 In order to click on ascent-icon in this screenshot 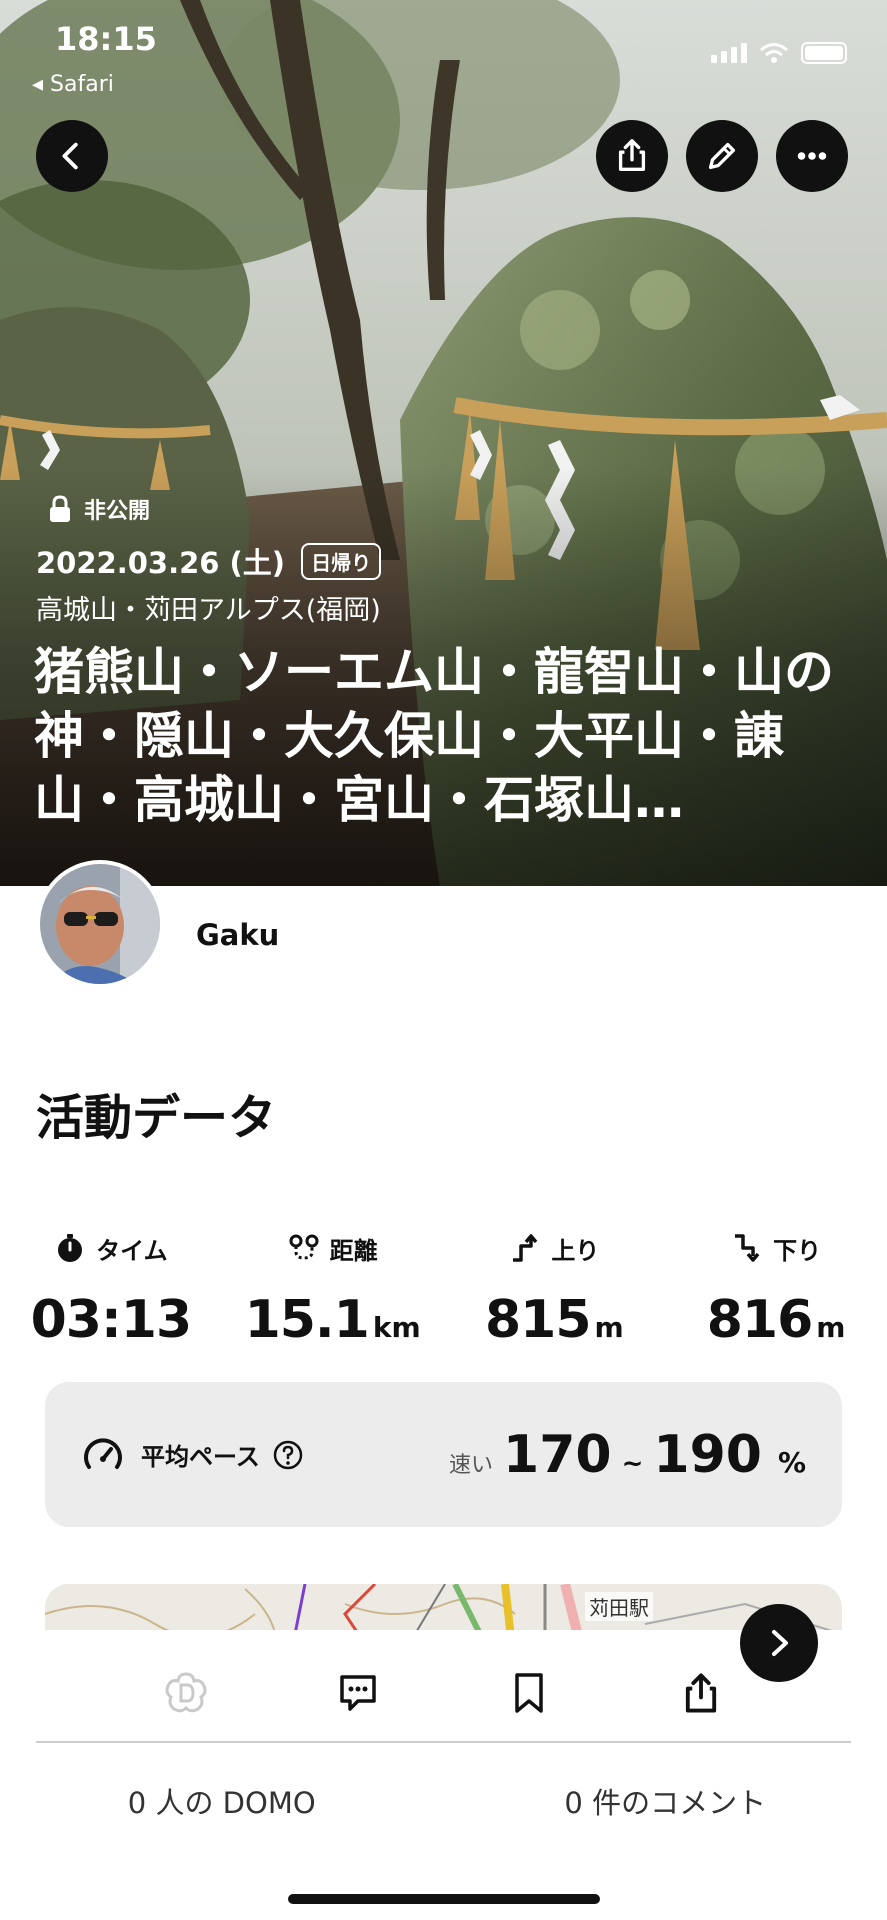, I will do `click(525, 1248)`.